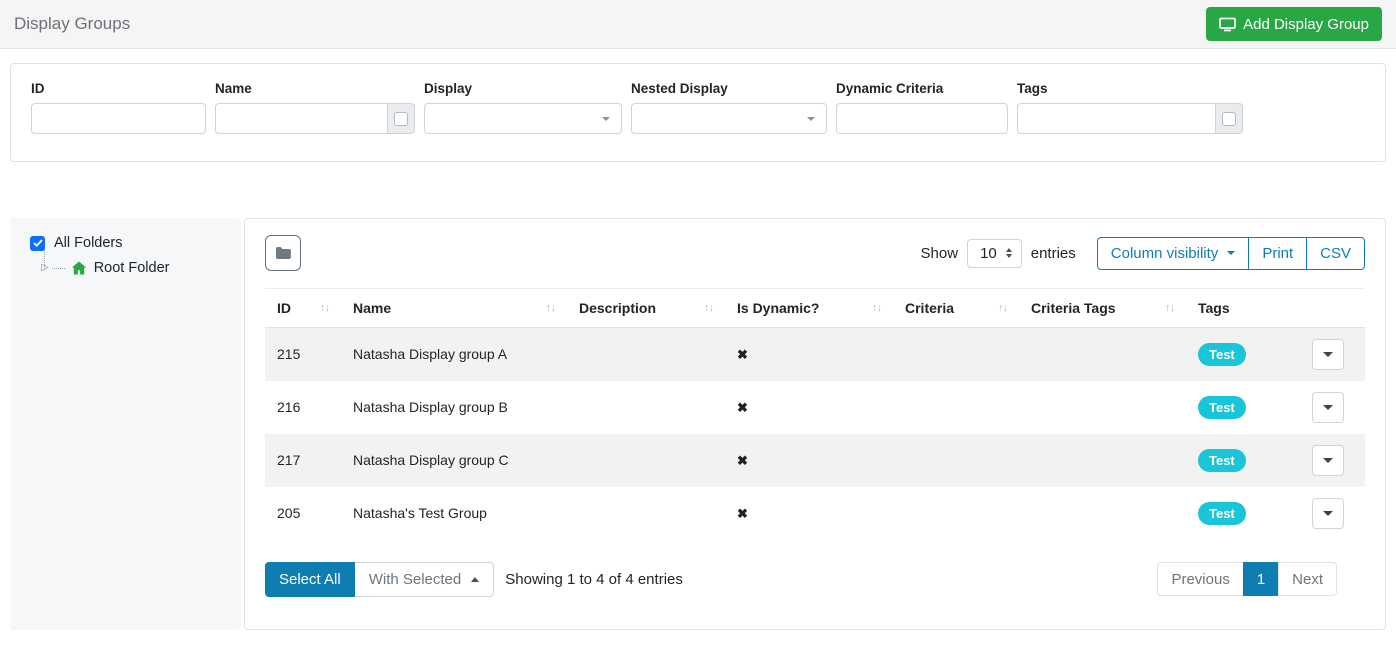 The image size is (1396, 650). Describe the element at coordinates (1032, 88) in the screenshot. I see `tags-filter-label: Tags` at that location.